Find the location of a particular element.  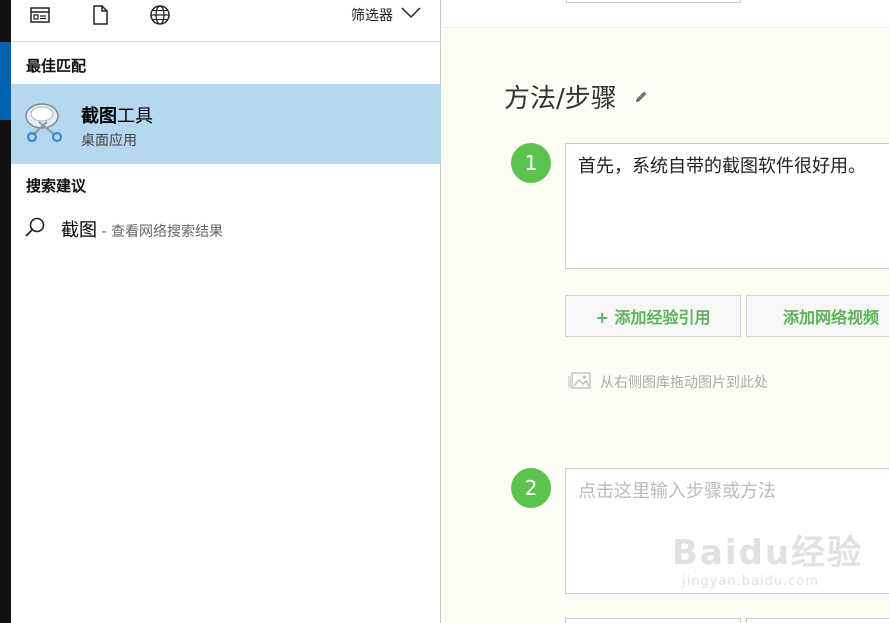

section-heading: 方法/步骤 is located at coordinates (576, 96).